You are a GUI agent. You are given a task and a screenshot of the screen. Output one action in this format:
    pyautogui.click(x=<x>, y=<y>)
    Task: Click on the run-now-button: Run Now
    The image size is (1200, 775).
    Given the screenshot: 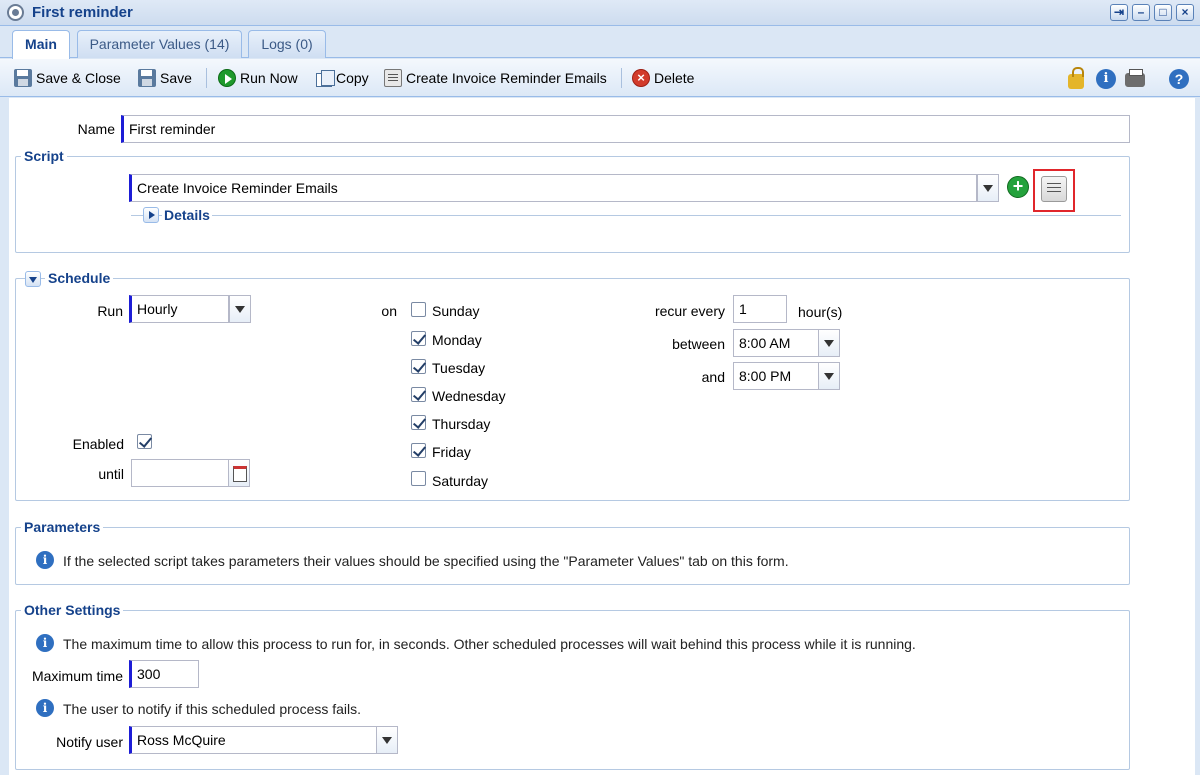 What is the action you would take?
    pyautogui.click(x=258, y=78)
    